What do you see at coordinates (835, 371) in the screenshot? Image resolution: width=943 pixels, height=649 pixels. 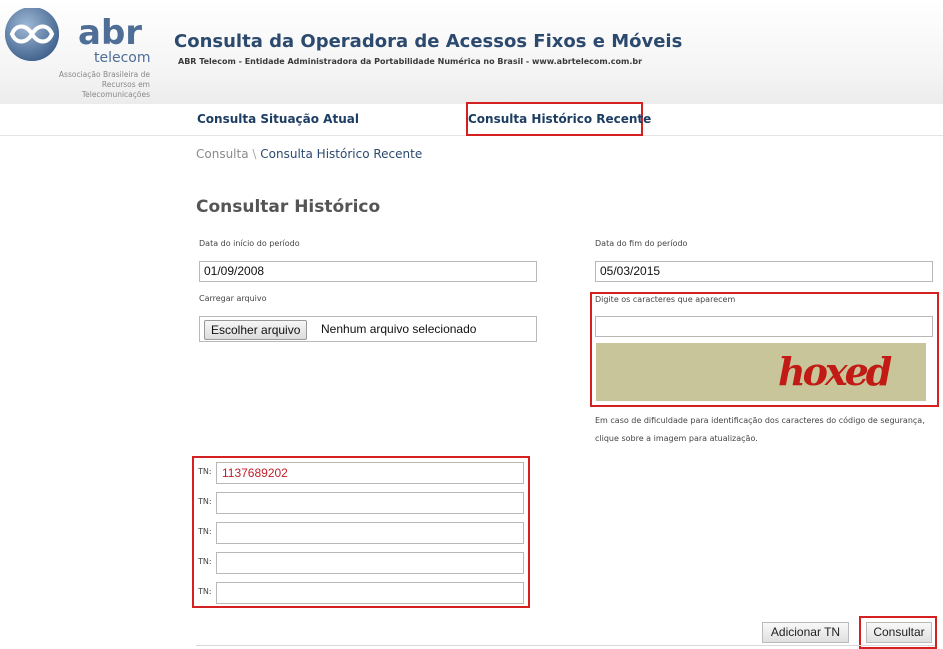 I see `captcha-text: hoxed` at bounding box center [835, 371].